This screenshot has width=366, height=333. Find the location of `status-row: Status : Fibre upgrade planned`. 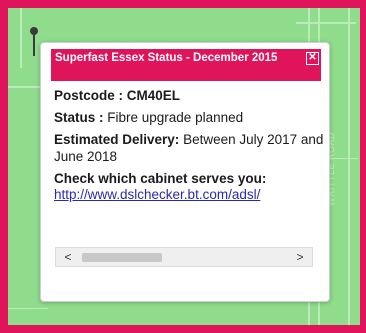

status-row: Status : Fibre upgrade planned is located at coordinates (191, 117).